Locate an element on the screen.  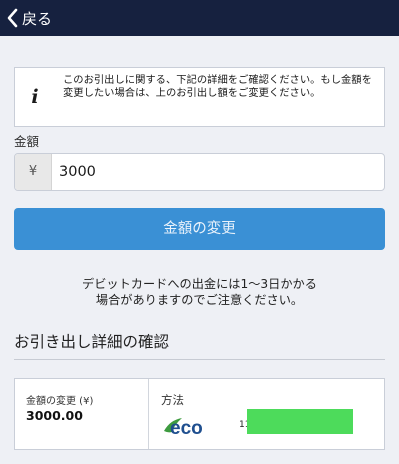
back-button: 戻る is located at coordinates (29, 18).